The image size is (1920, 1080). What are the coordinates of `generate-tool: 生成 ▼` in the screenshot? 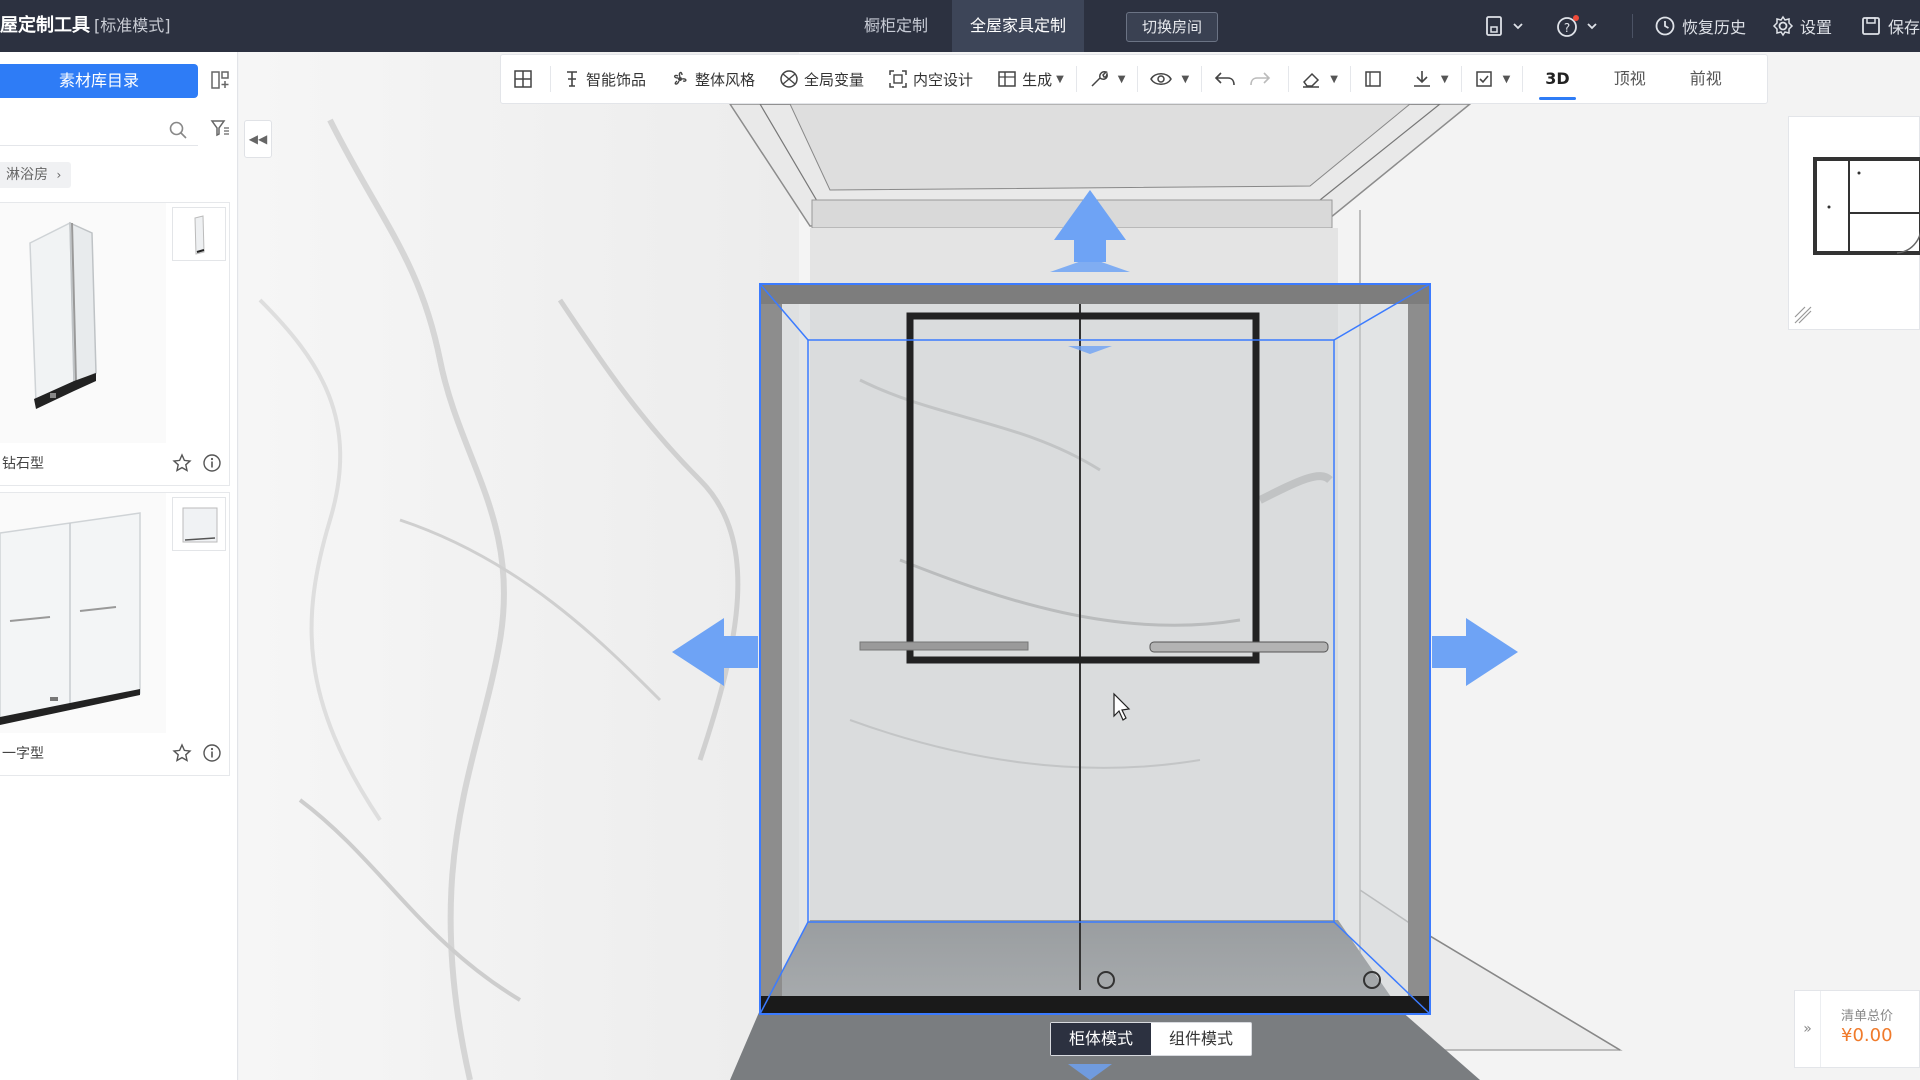 It's located at (1030, 79).